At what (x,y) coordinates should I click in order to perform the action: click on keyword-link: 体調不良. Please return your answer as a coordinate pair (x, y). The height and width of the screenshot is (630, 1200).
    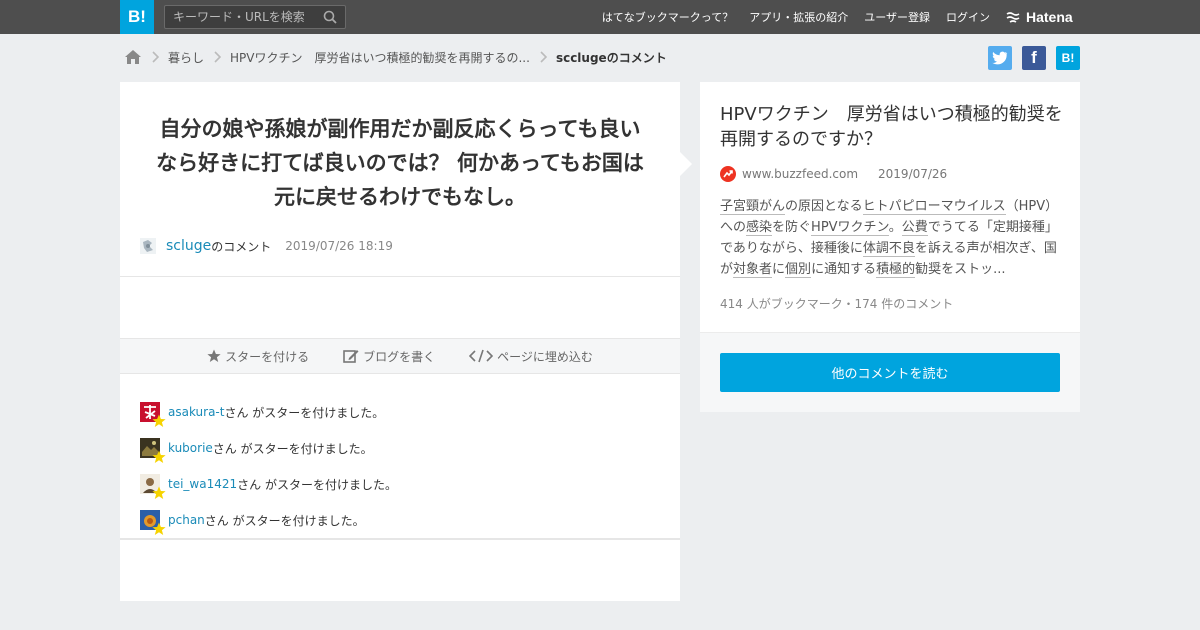
    Looking at the image, I should click on (888, 249).